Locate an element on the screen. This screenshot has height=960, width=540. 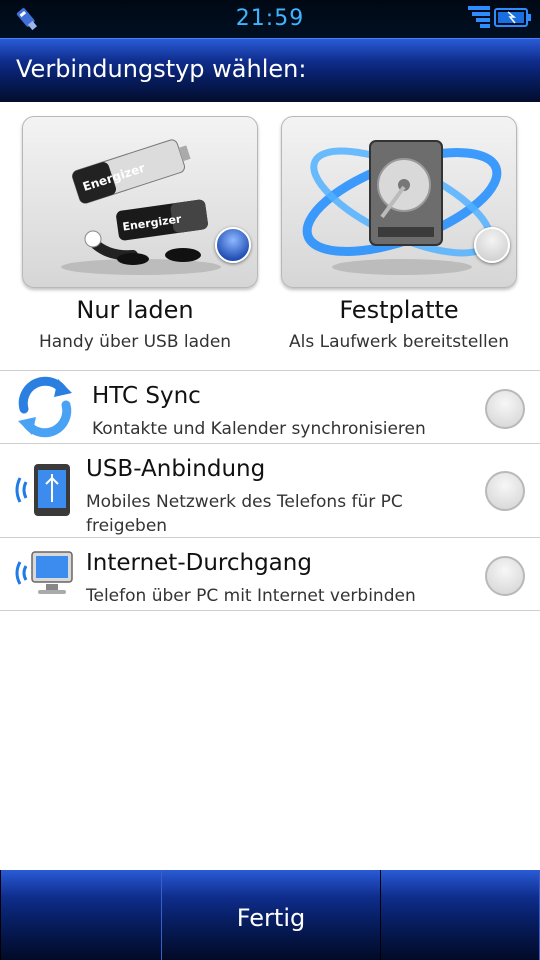
status-bar: 21:59 is located at coordinates (270, 19).